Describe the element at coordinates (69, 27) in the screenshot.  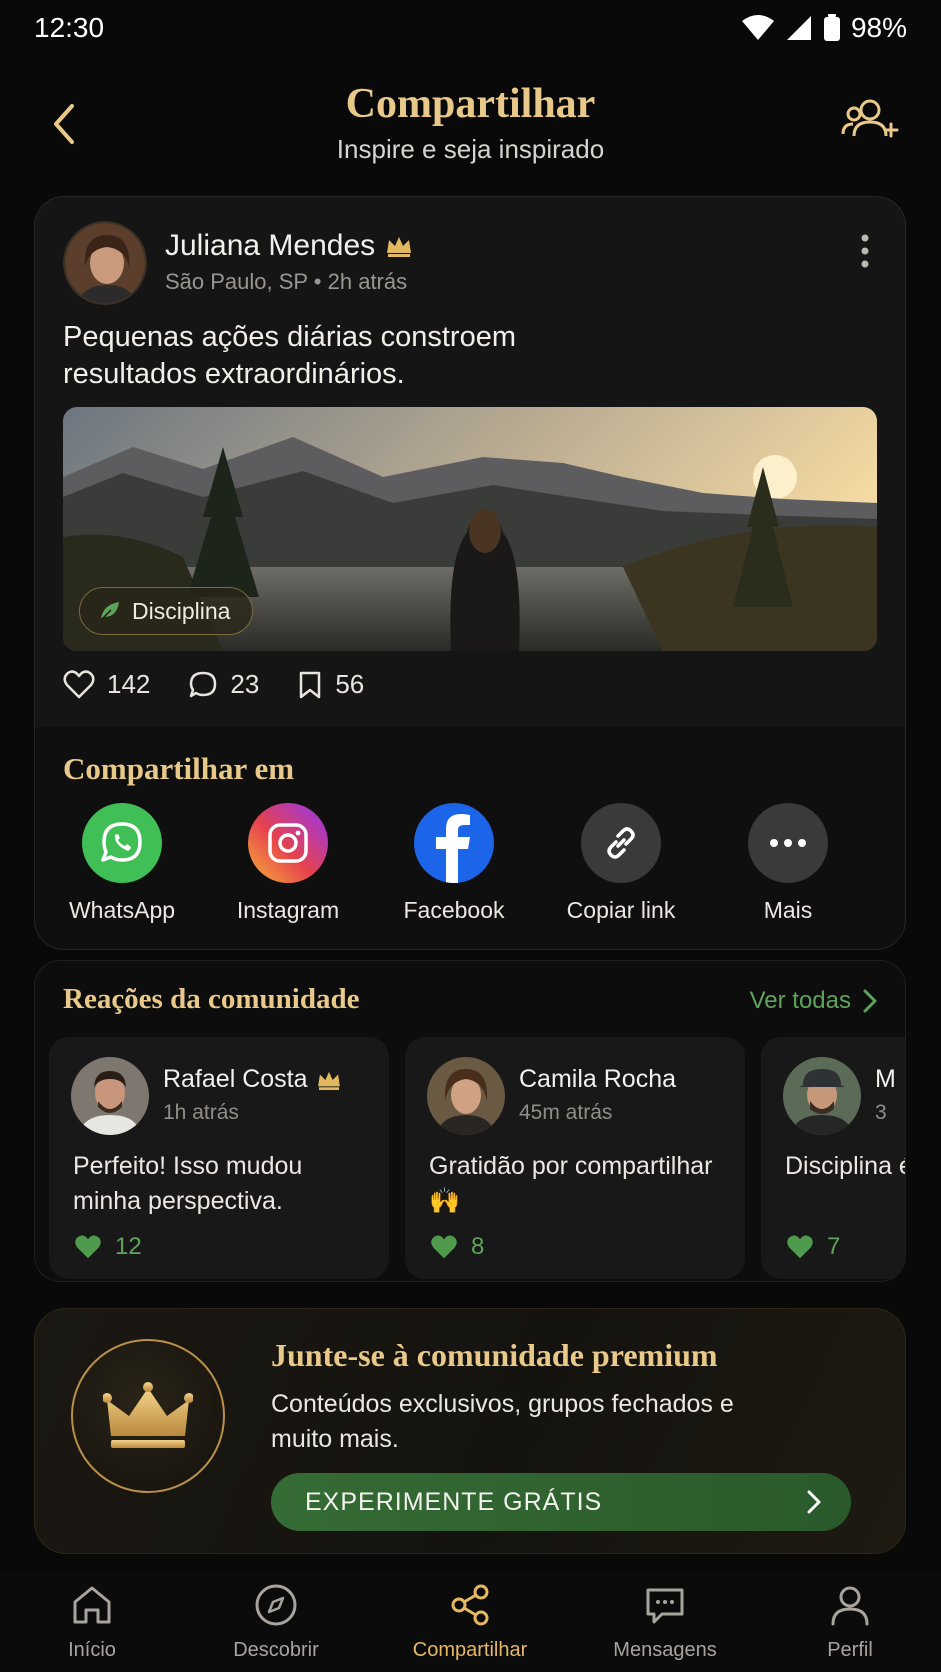
I see `status-time: 12:30` at that location.